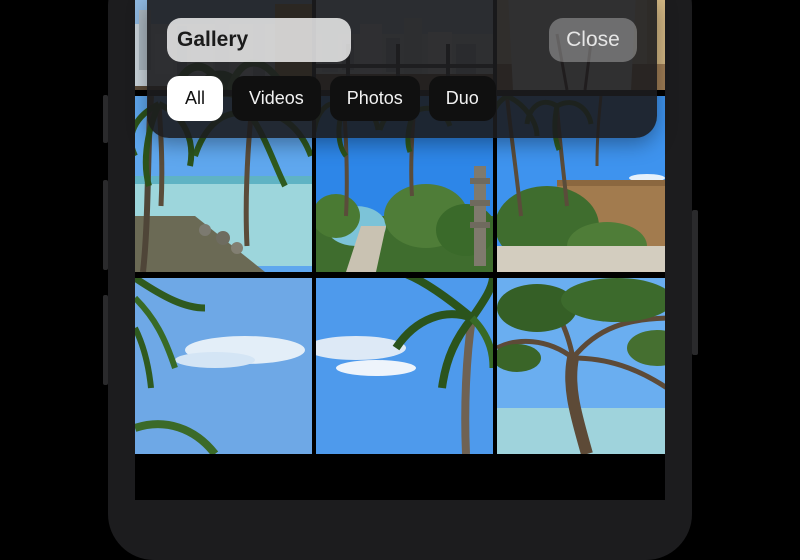  Describe the element at coordinates (105, 119) in the screenshot. I see `phone-side-button-left-top` at that location.